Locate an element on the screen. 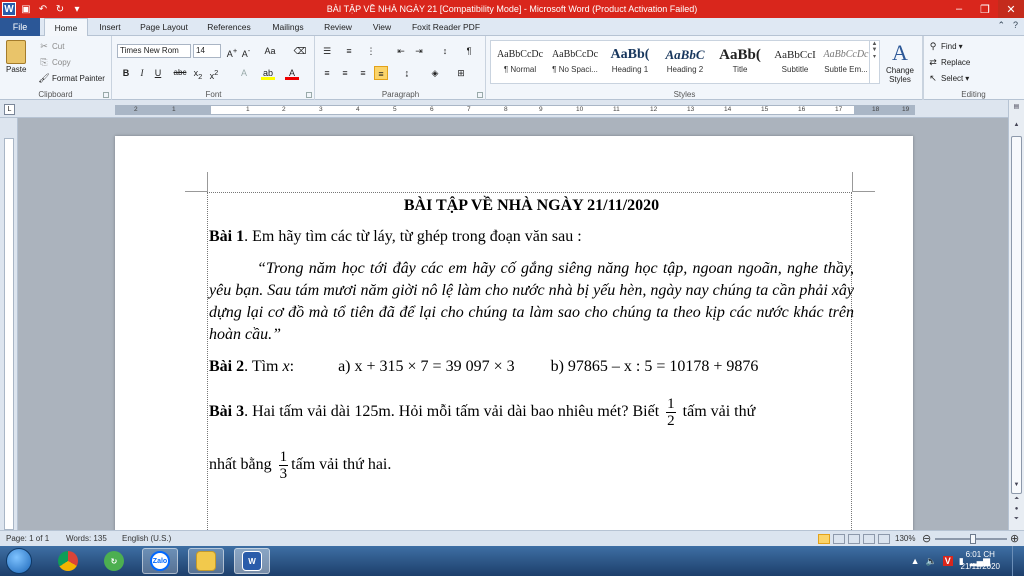  ruler-toggle-icon: ▤ is located at coordinates (1016, 107).